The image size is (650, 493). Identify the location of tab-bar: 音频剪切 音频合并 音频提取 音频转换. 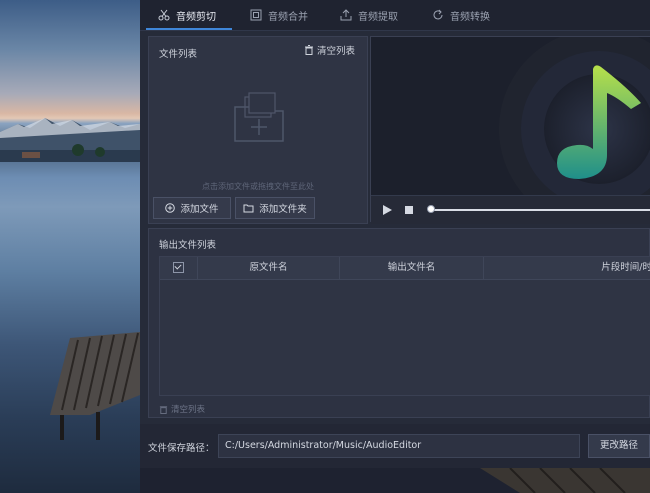
(395, 15).